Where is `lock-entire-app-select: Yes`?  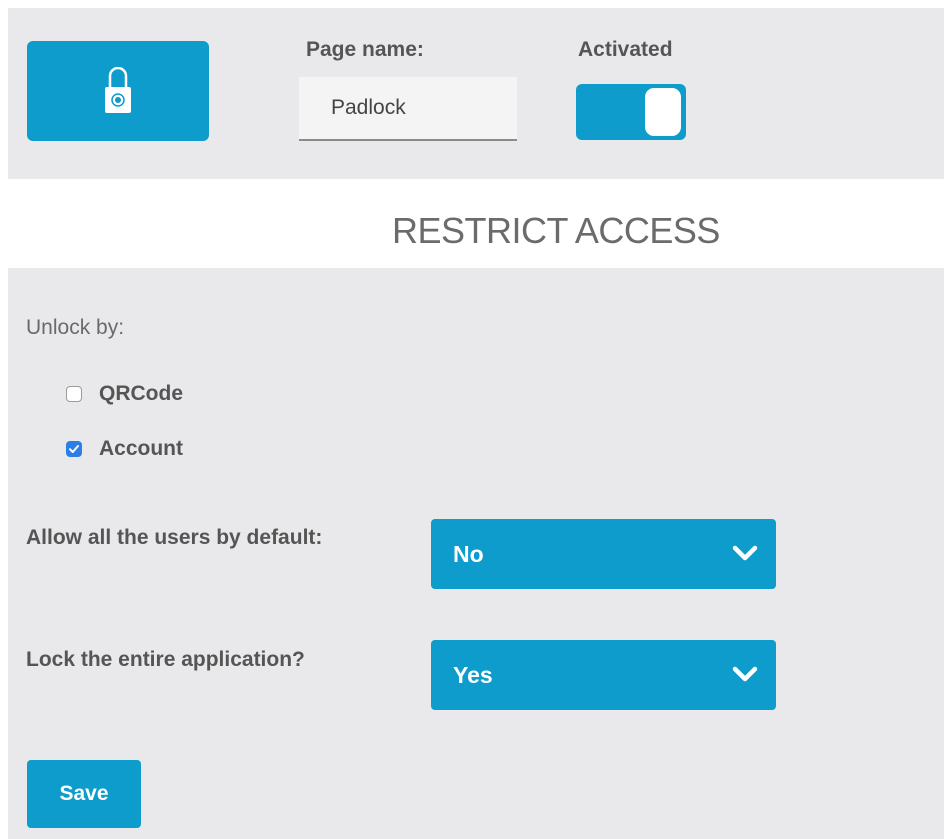
lock-entire-app-select: Yes is located at coordinates (603, 675).